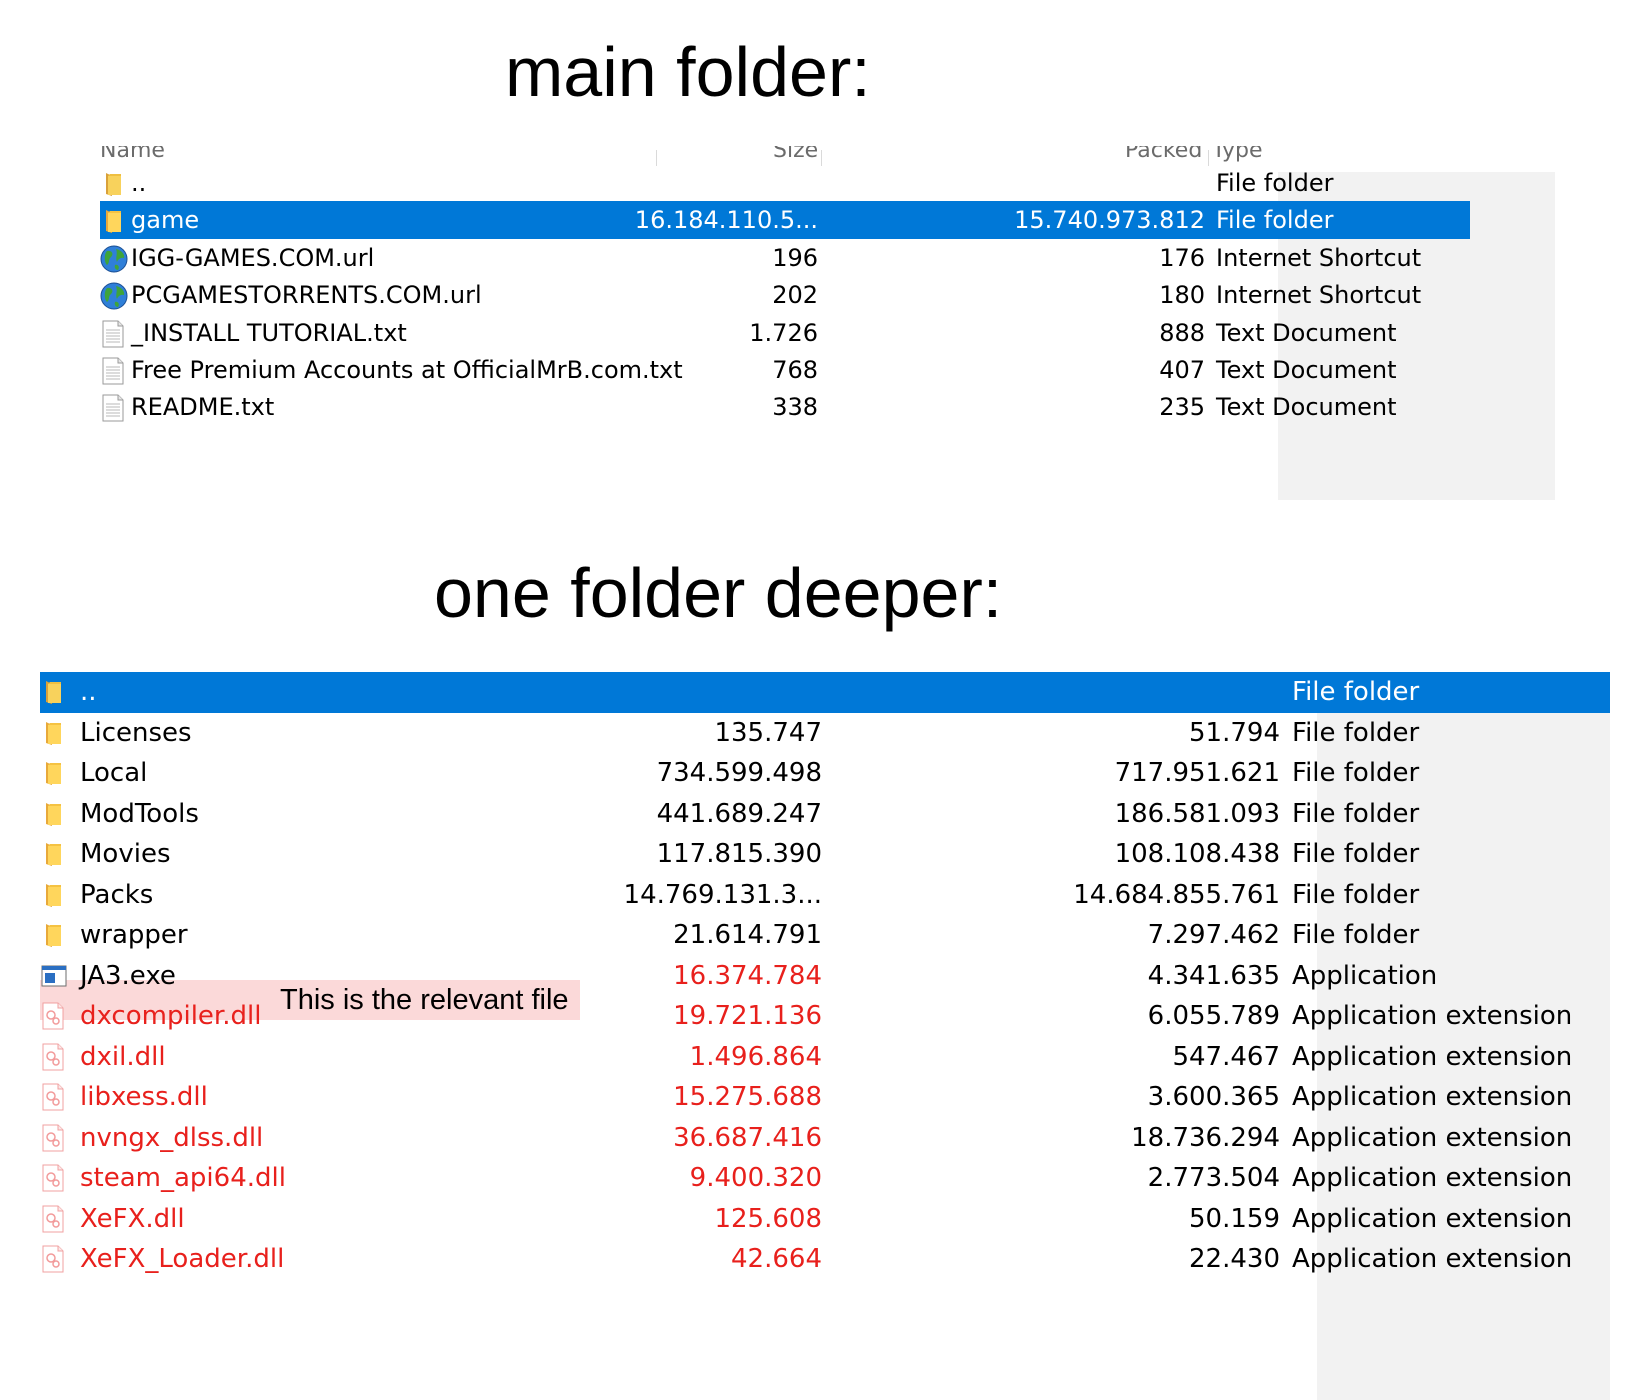  Describe the element at coordinates (165, 220) in the screenshot. I see `file-name: game` at that location.